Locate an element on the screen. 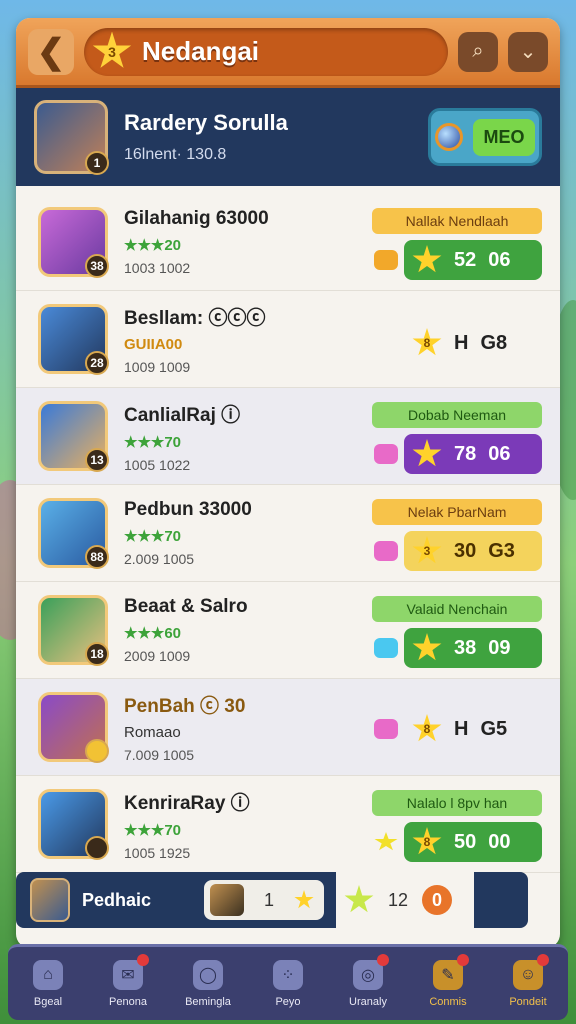 This screenshot has height=1024, width=576. avatar: 88 is located at coordinates (73, 533).